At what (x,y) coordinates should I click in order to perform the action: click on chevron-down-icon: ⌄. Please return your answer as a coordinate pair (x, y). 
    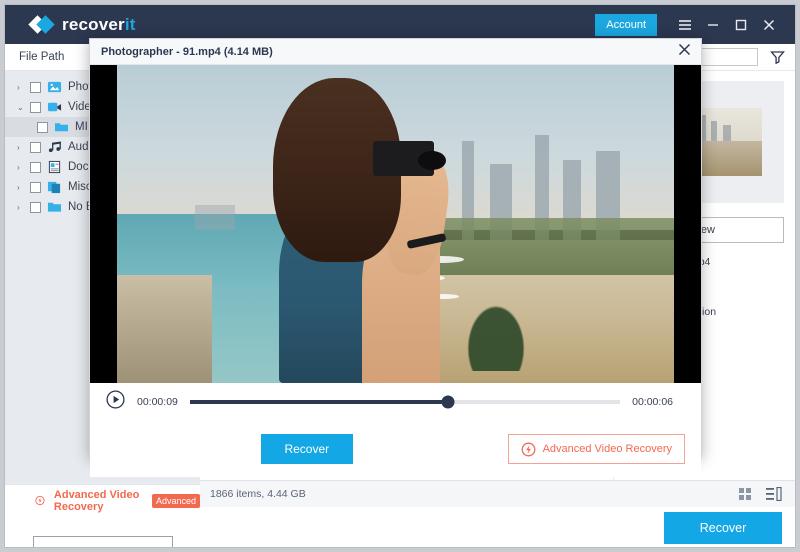
    Looking at the image, I should click on (23, 107).